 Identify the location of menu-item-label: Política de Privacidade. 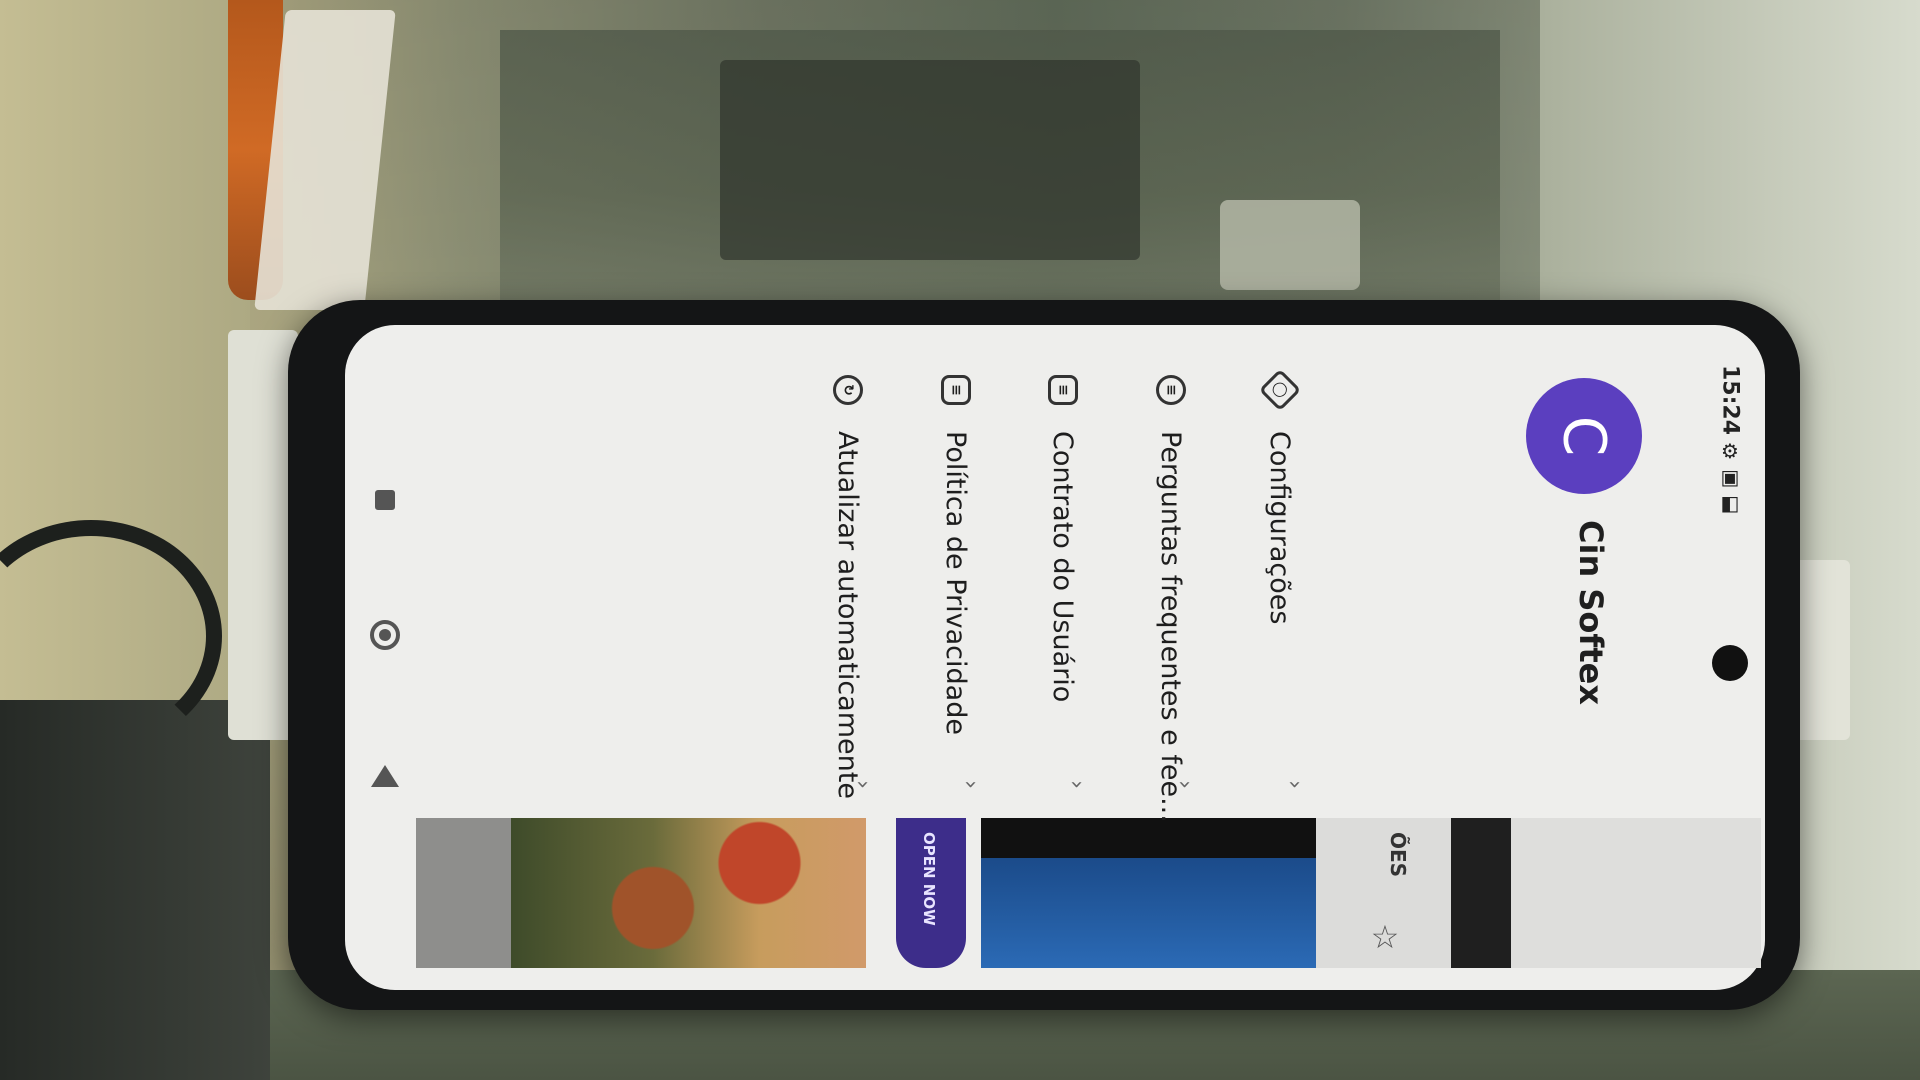
(956, 583).